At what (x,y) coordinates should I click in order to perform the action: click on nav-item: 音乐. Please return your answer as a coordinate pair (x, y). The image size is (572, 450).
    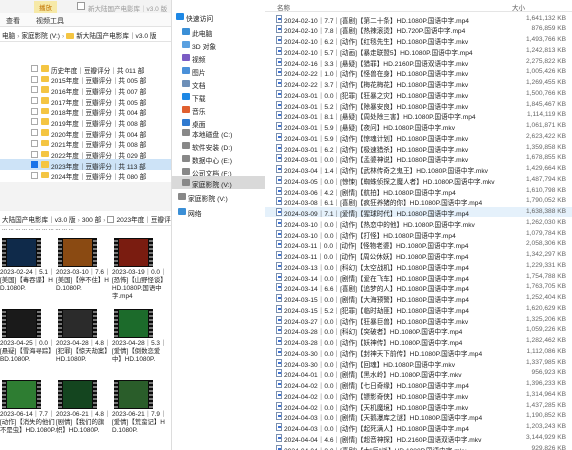
    Looking at the image, I should click on (218, 109).